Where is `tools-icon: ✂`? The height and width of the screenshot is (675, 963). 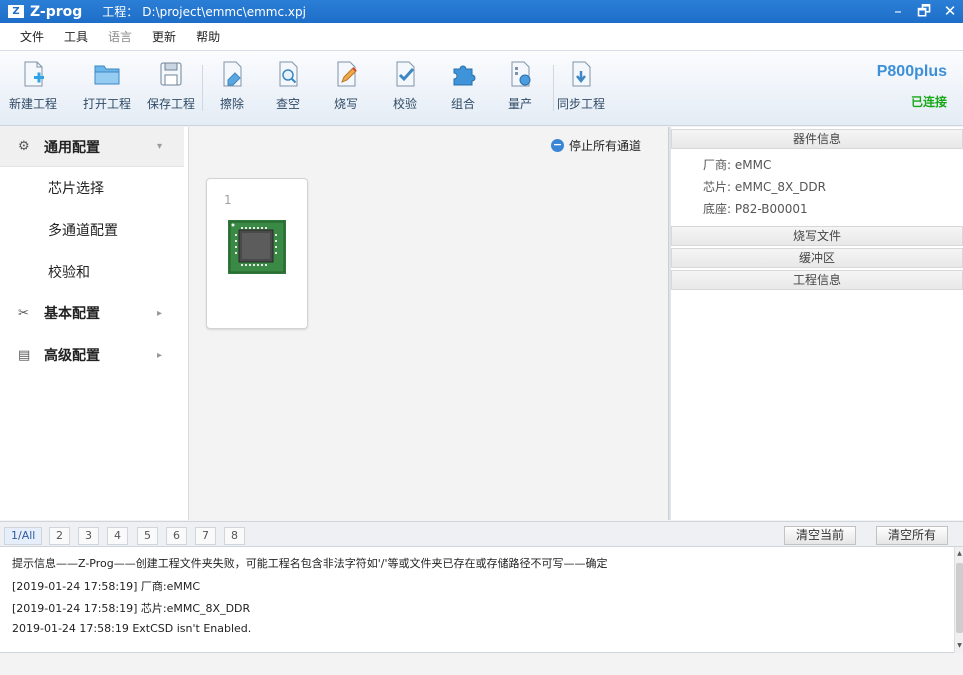
tools-icon: ✂ is located at coordinates (23, 313).